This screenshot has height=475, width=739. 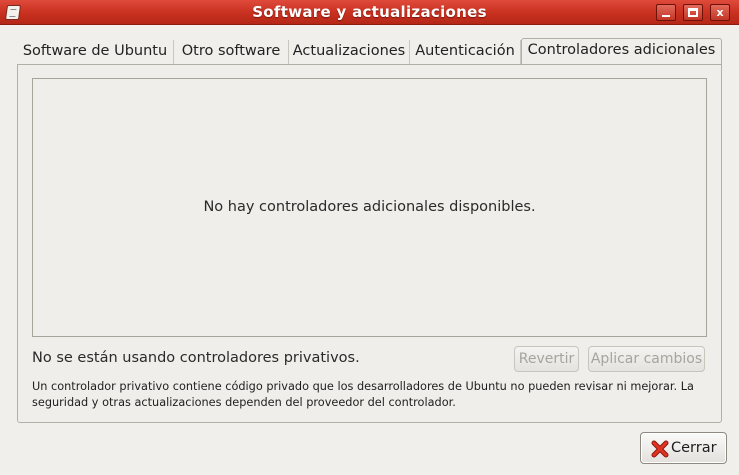 What do you see at coordinates (660, 449) in the screenshot?
I see `cancel-x-icon` at bounding box center [660, 449].